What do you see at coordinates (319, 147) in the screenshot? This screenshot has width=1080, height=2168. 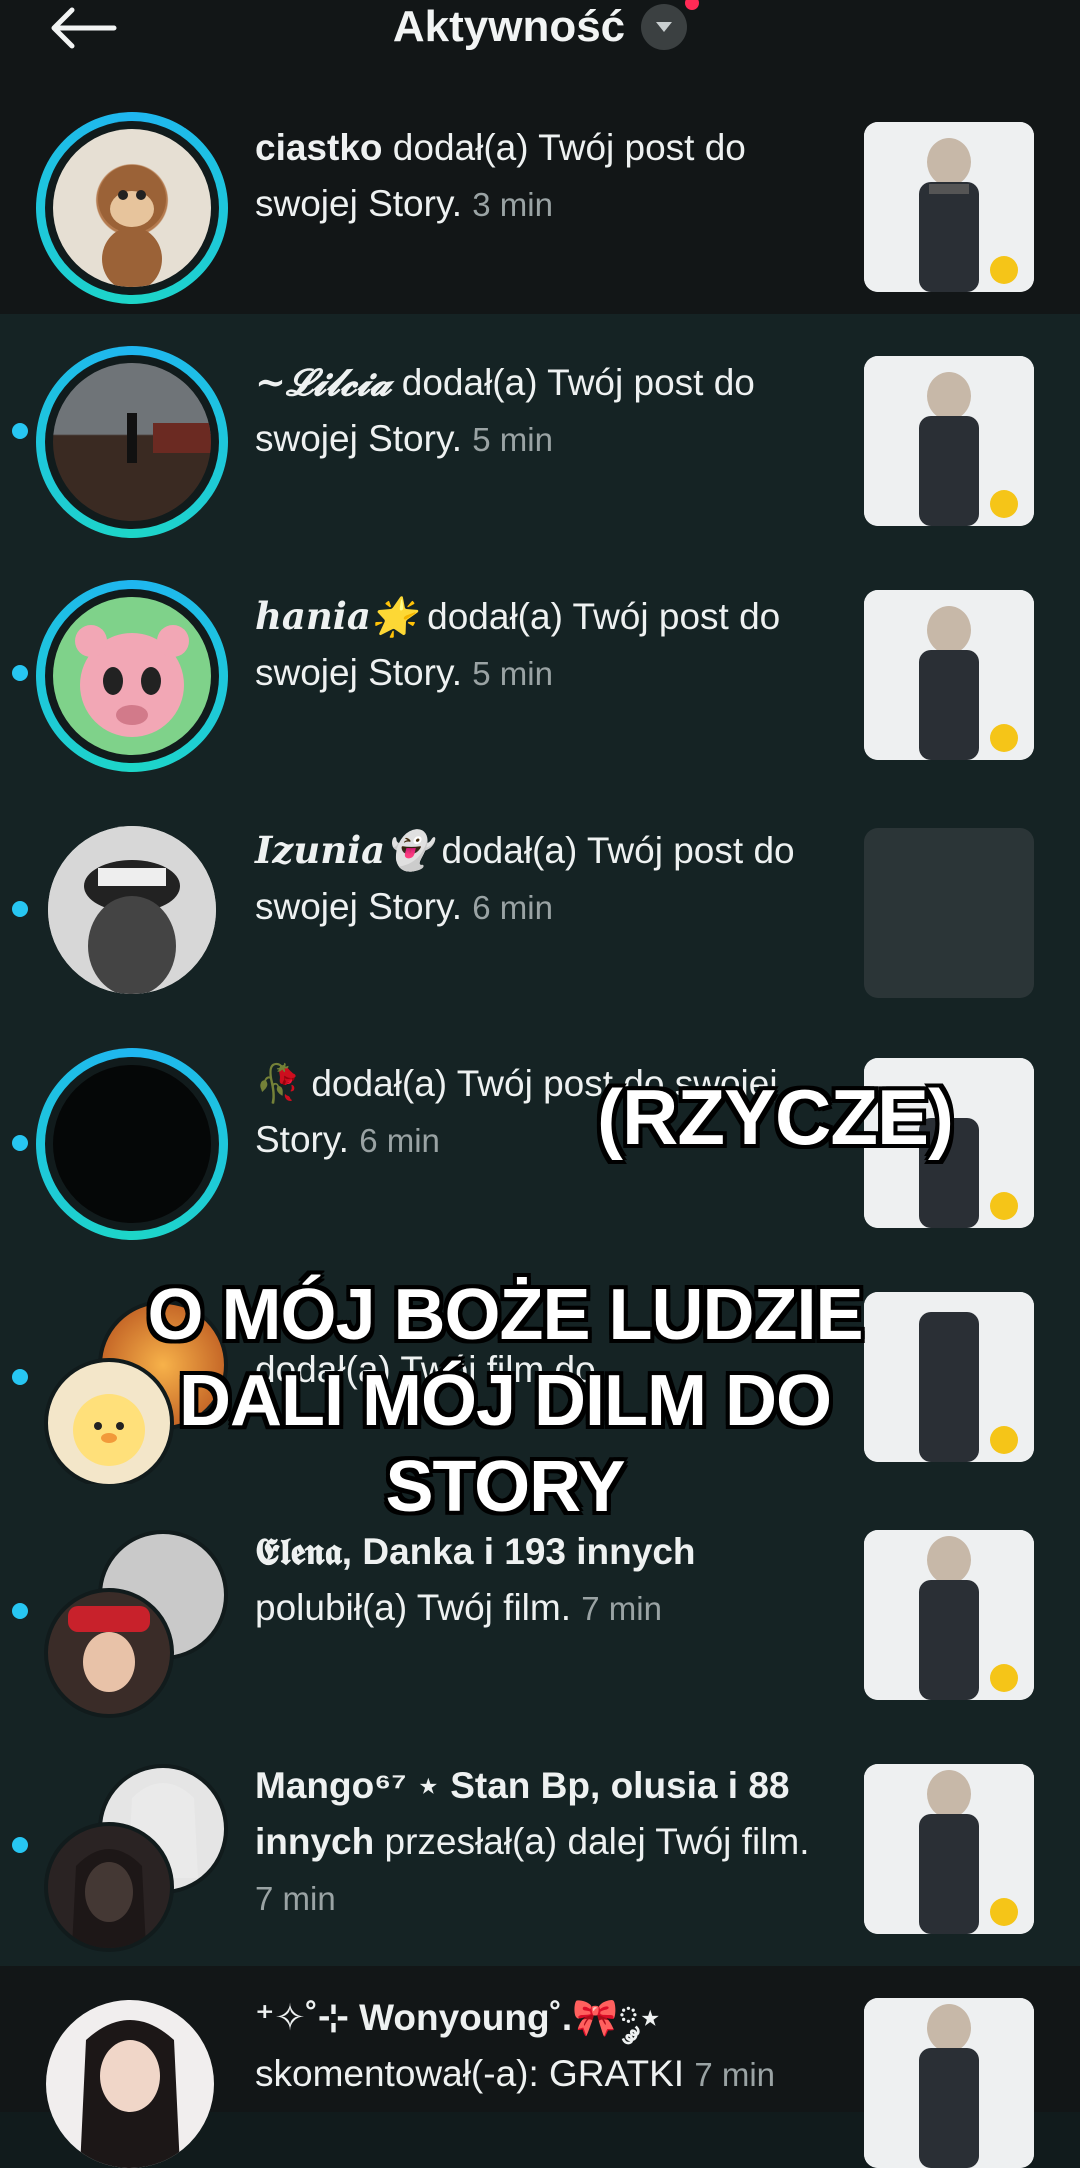 I see `username: ciastko` at bounding box center [319, 147].